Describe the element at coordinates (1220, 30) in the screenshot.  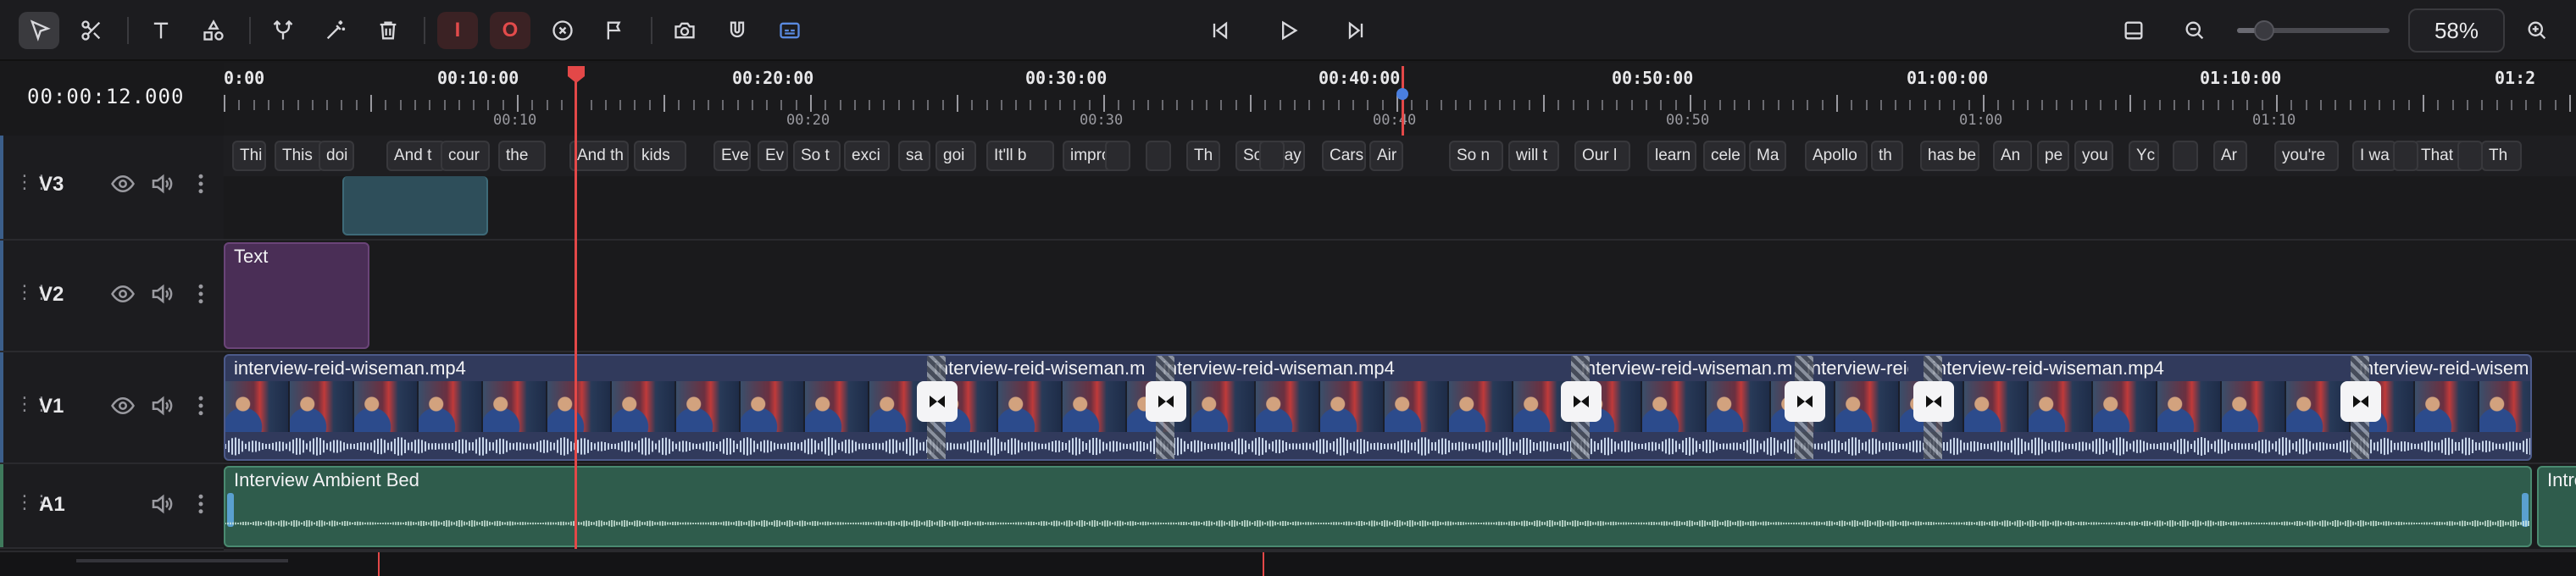
I see `skip-back-button` at that location.